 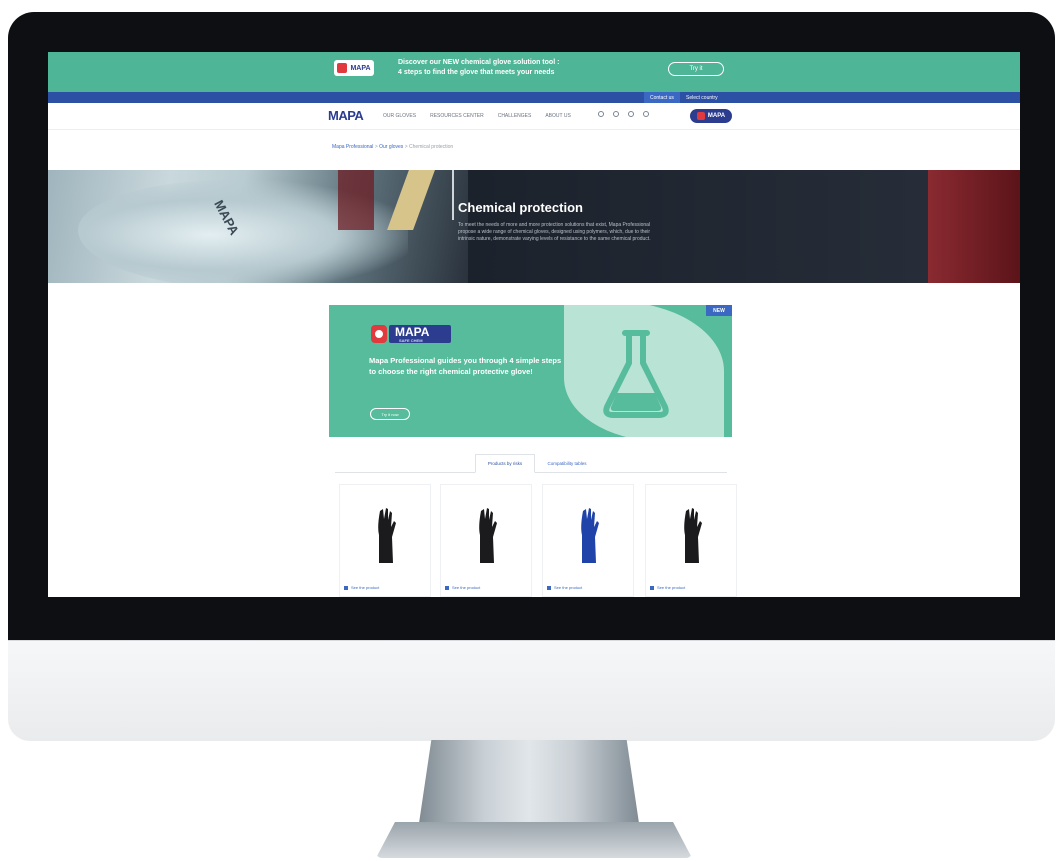 I want to click on safechem-badge: MAPA, so click(x=711, y=116).